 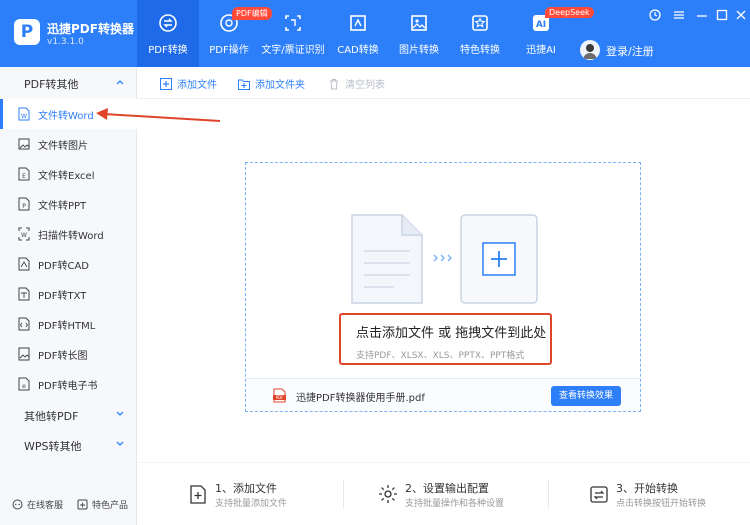 I want to click on sidebar-item-label: 文件转Word, so click(x=66, y=116).